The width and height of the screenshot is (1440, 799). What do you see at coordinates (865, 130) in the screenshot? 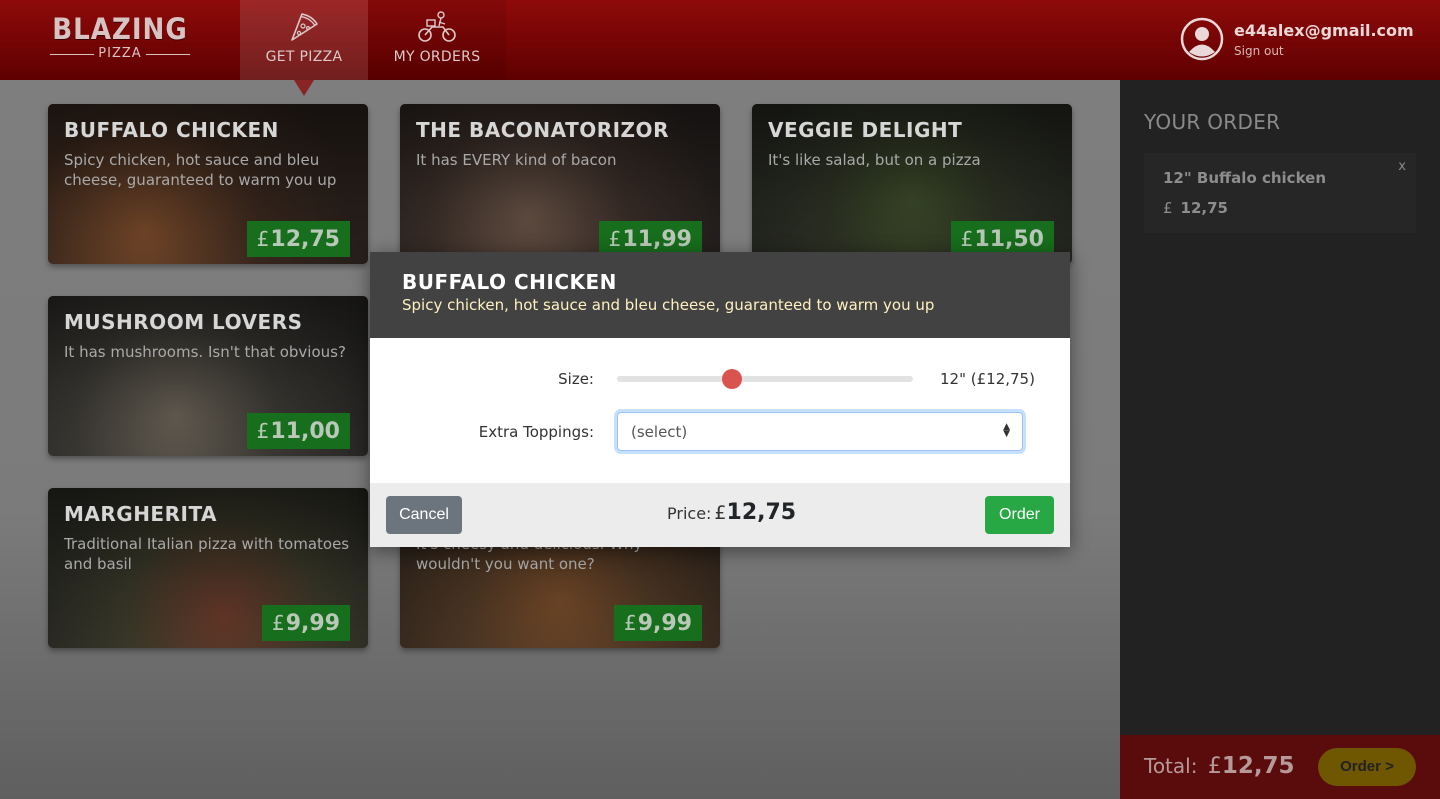
I see `pizza-name: VEGGIE DELIGHT` at bounding box center [865, 130].